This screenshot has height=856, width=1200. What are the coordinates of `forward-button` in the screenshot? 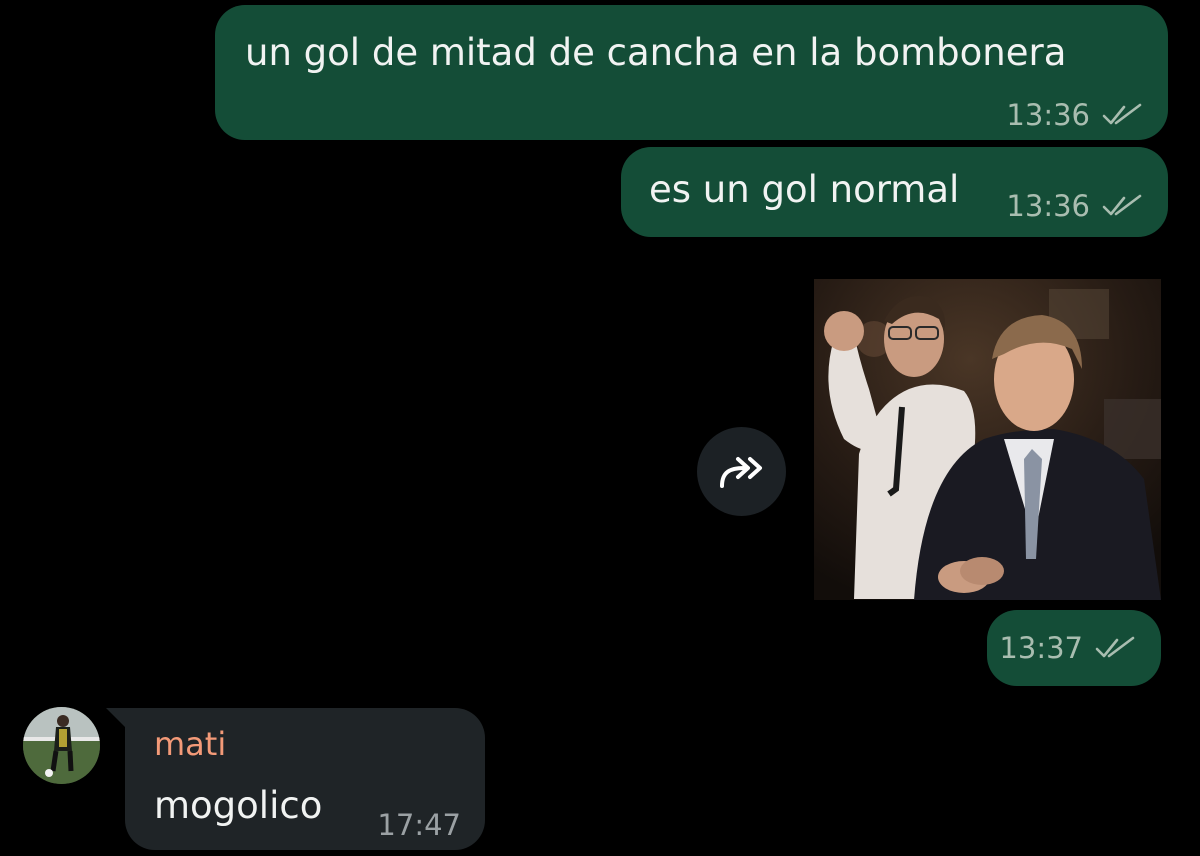 It's located at (741, 471).